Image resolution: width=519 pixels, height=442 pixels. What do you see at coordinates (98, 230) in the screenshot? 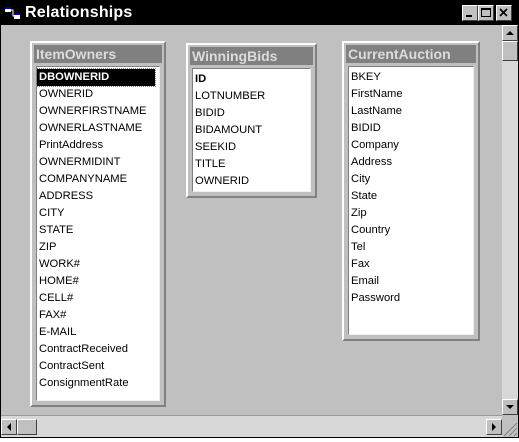
I see `field-item: STATE` at bounding box center [98, 230].